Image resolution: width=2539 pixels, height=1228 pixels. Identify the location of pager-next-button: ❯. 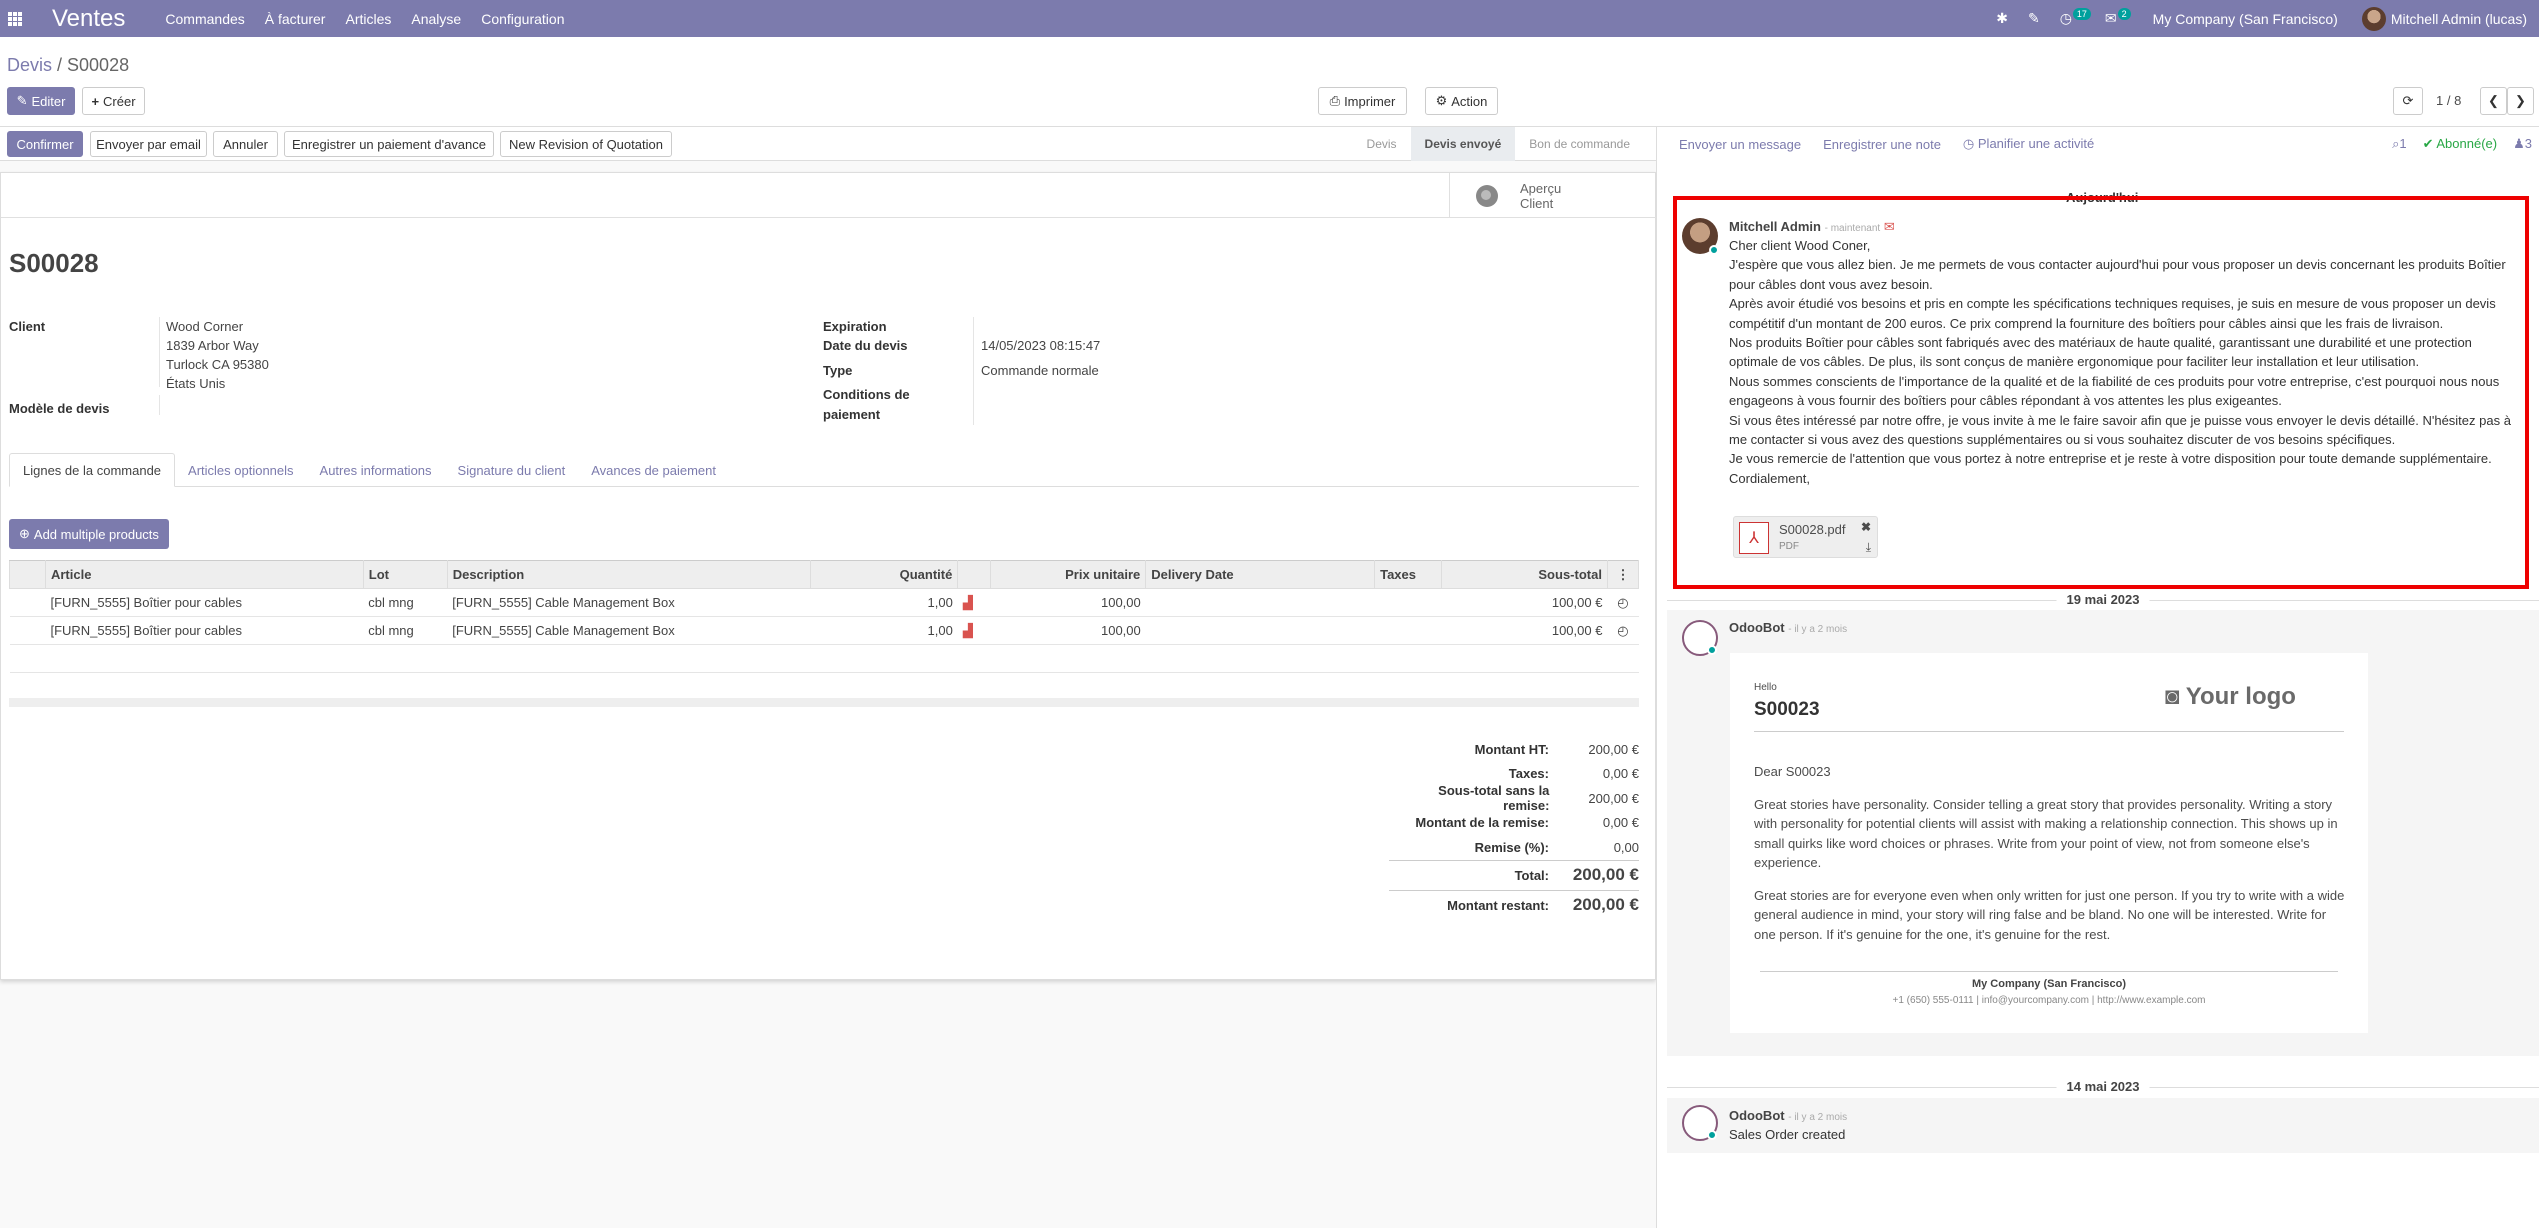
(2520, 101).